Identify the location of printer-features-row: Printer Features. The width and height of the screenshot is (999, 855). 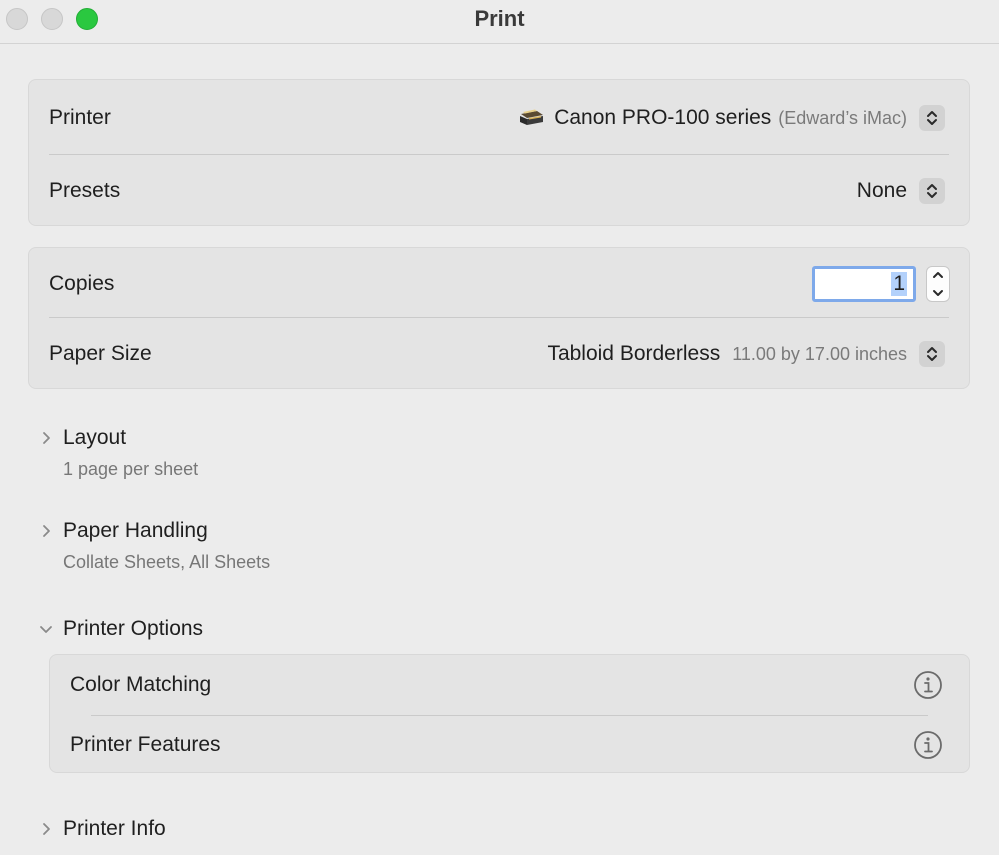
(509, 745).